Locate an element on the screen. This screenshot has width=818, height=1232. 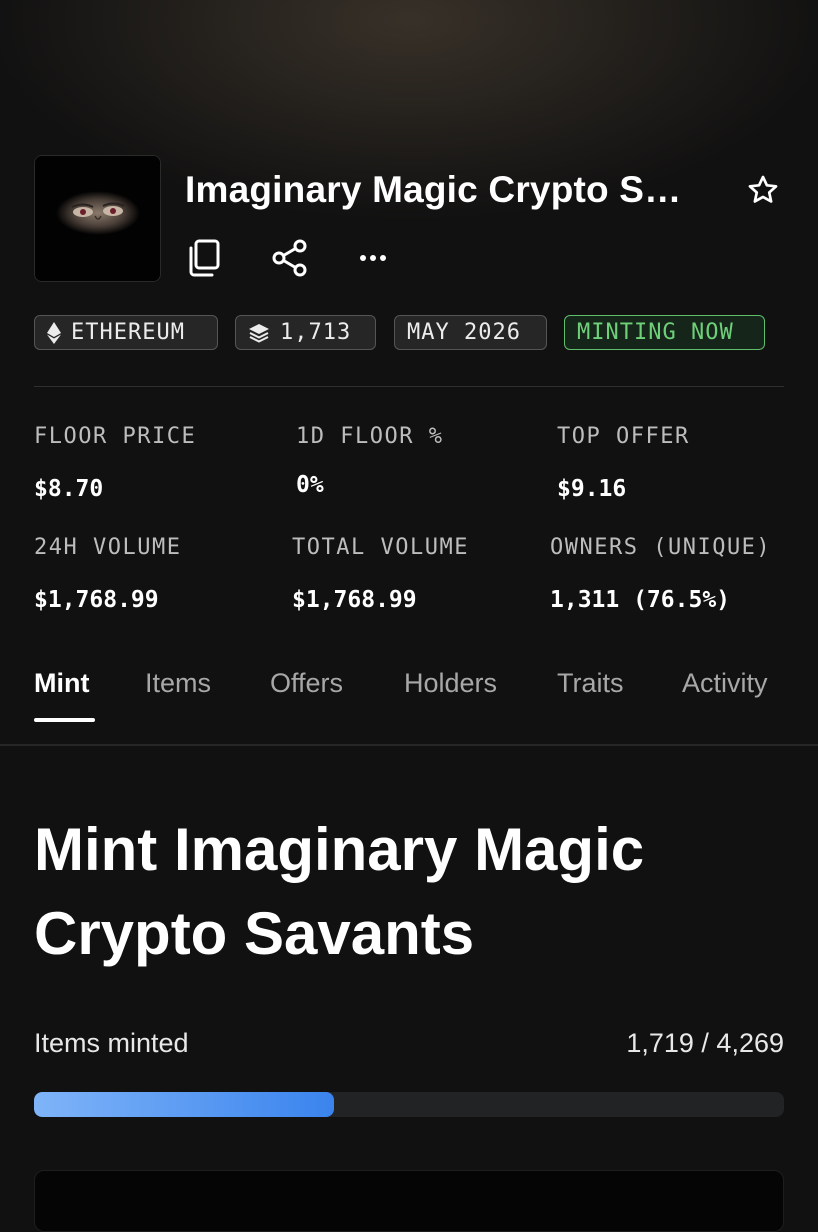
owners-label: OWNERS (UNIQUE) is located at coordinates (661, 547).